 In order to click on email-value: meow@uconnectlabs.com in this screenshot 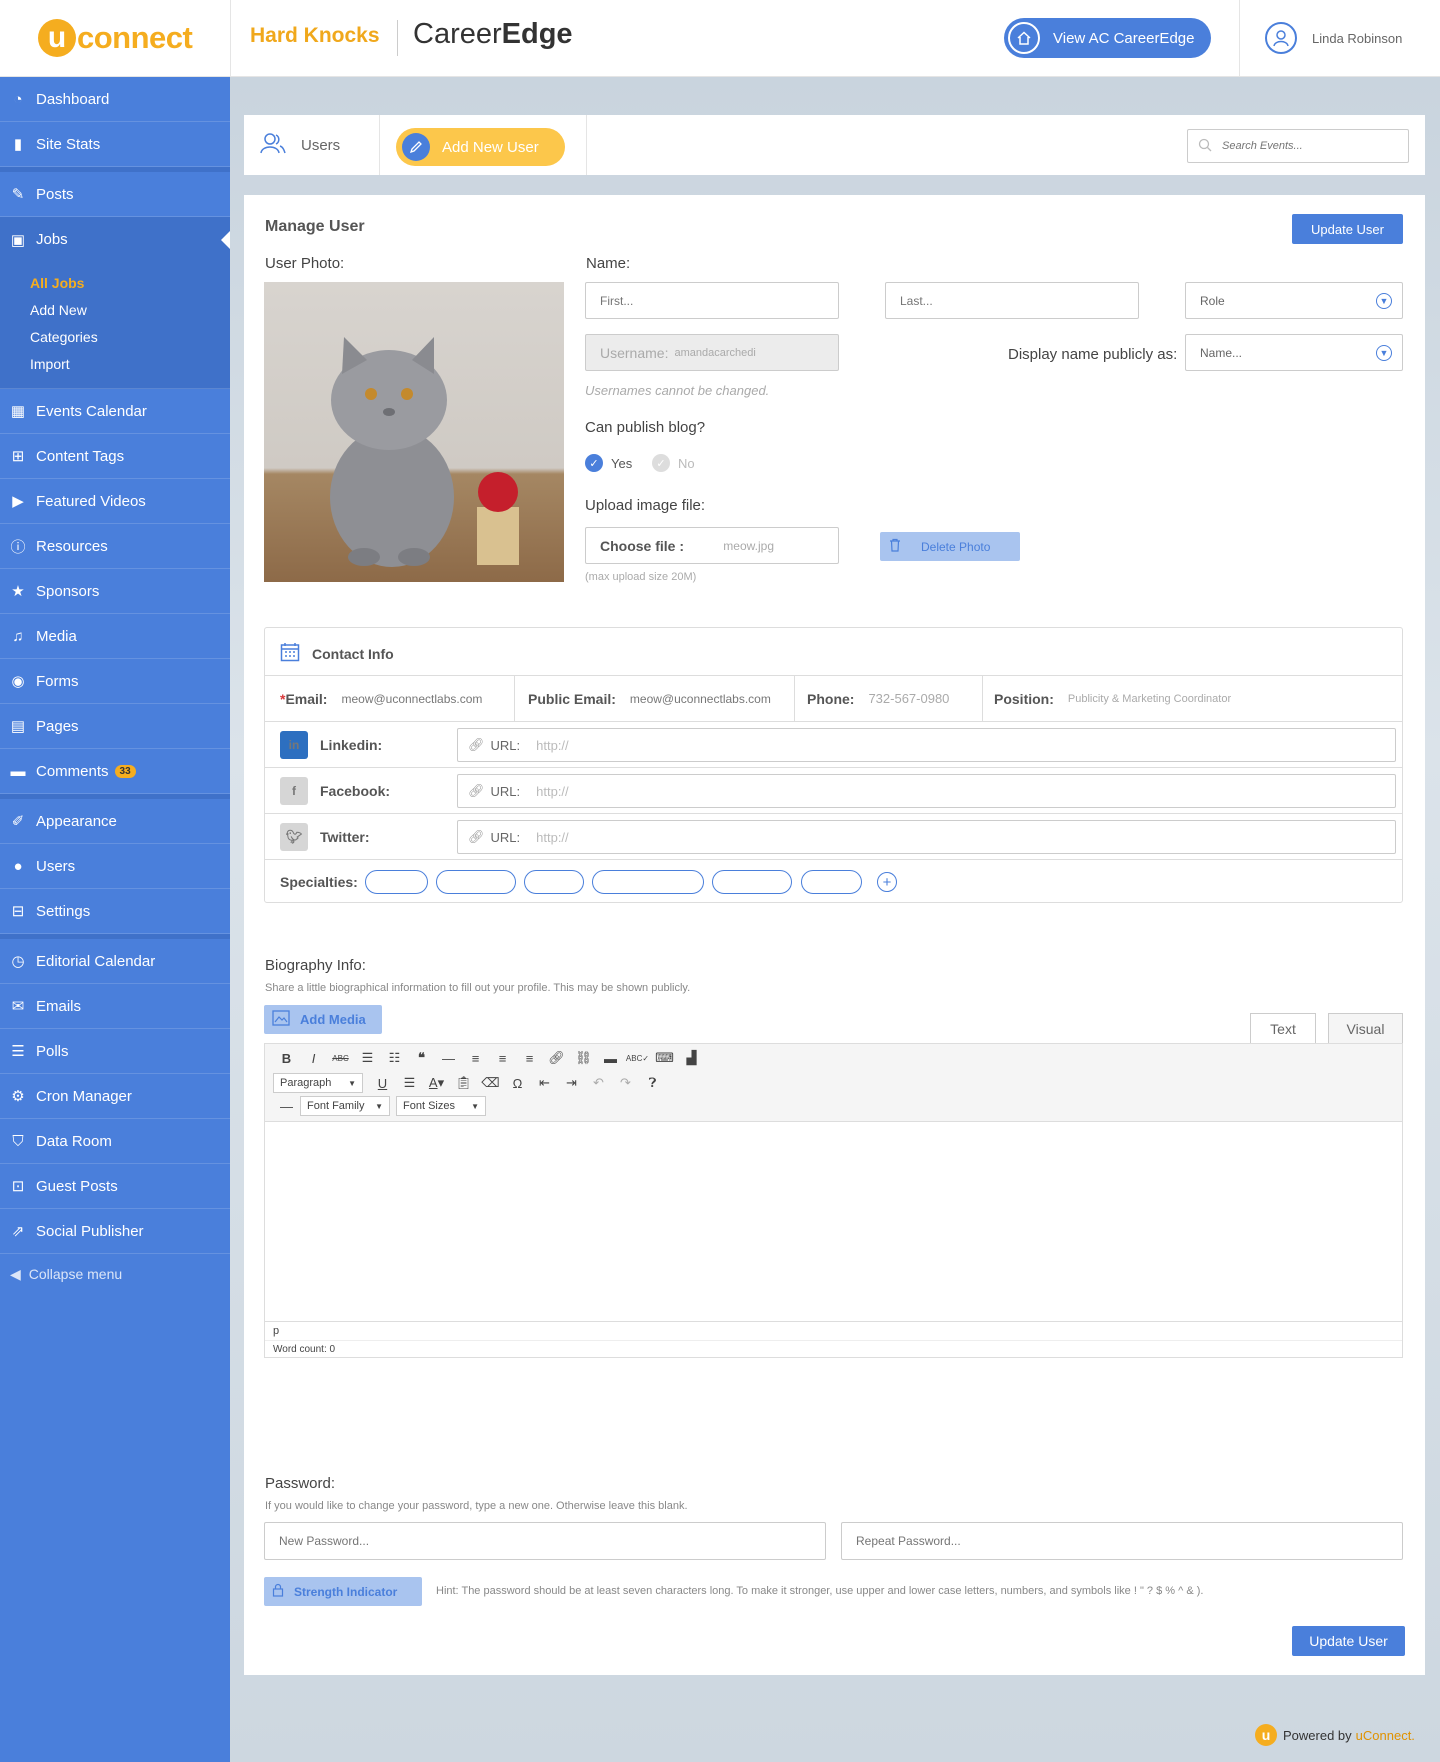, I will do `click(411, 699)`.